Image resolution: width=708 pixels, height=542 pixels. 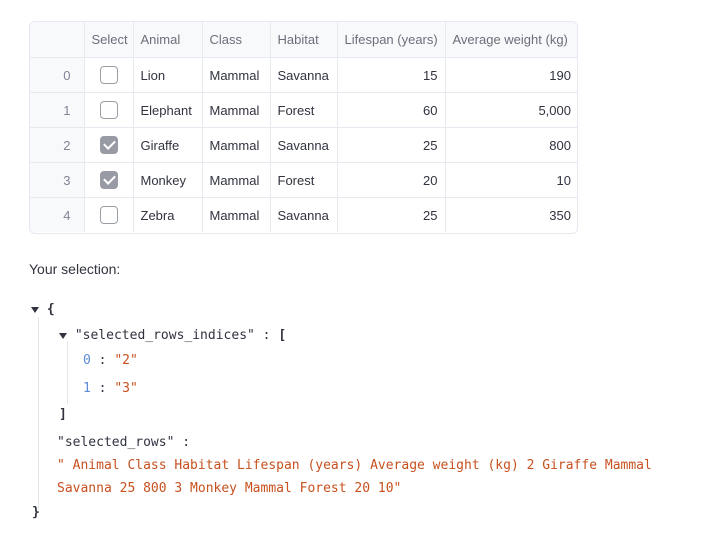 What do you see at coordinates (87, 360) in the screenshot?
I see `json-array-index: 0` at bounding box center [87, 360].